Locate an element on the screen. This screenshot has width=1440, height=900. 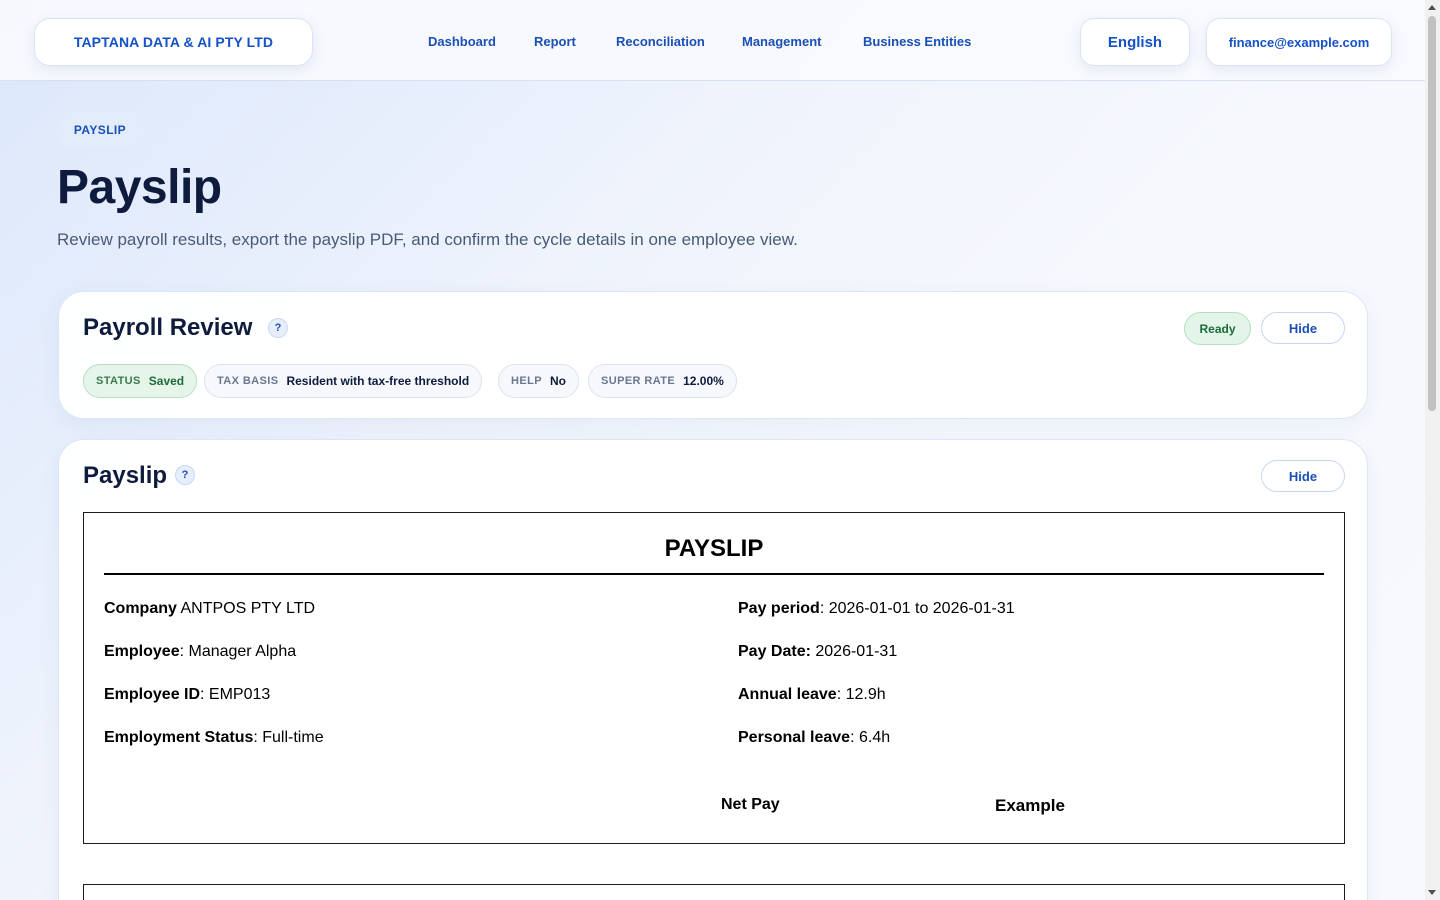
personal-leave-row: Personal leave: 6.4h is located at coordinates (814, 738).